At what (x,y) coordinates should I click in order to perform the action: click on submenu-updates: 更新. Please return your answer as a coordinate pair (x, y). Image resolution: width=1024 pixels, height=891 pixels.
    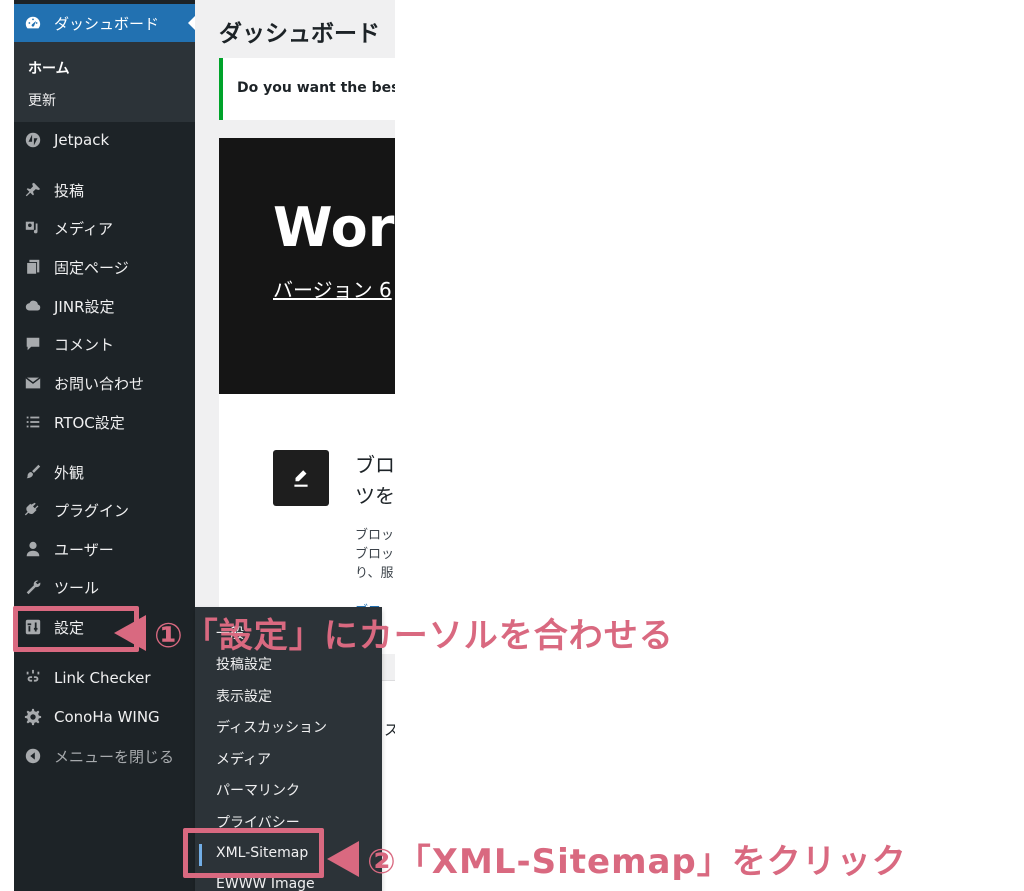
    Looking at the image, I should click on (42, 100).